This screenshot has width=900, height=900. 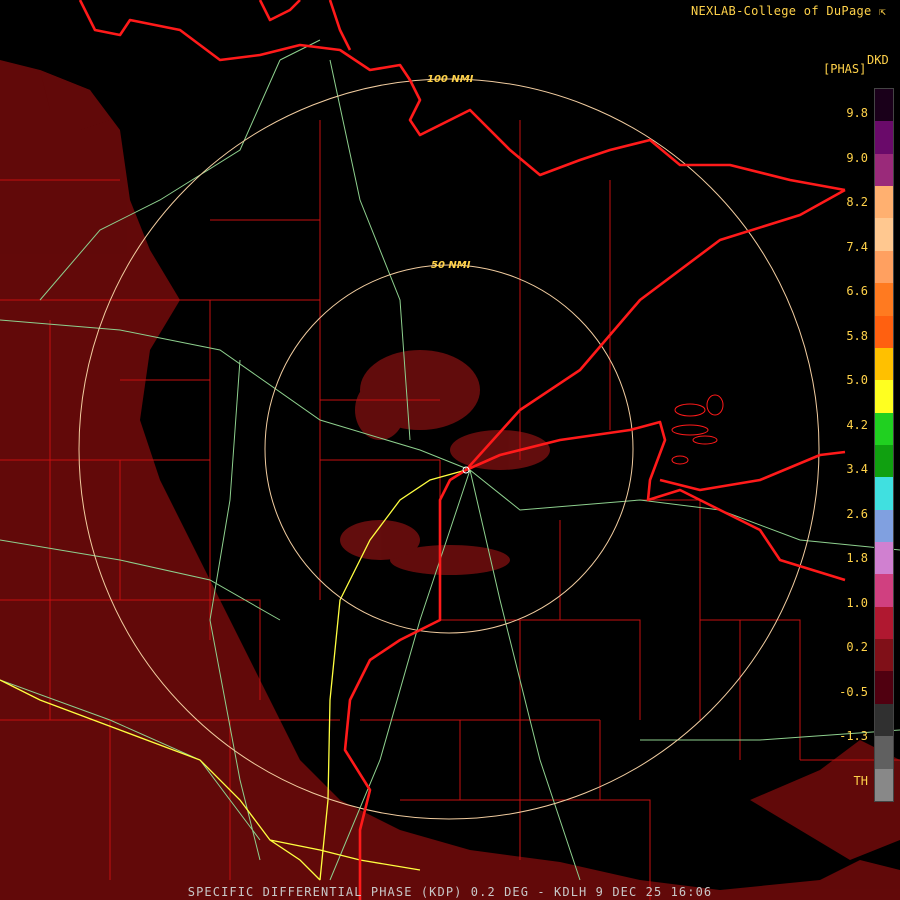 What do you see at coordinates (853, 736) in the screenshot?
I see `scale-tick-label: -1.3` at bounding box center [853, 736].